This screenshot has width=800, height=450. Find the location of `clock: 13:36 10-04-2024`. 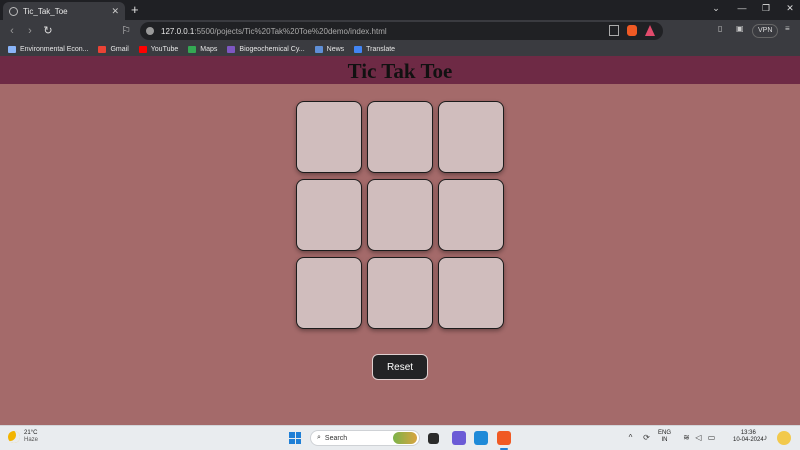

clock: 13:36 10-04-2024 is located at coordinates (748, 437).